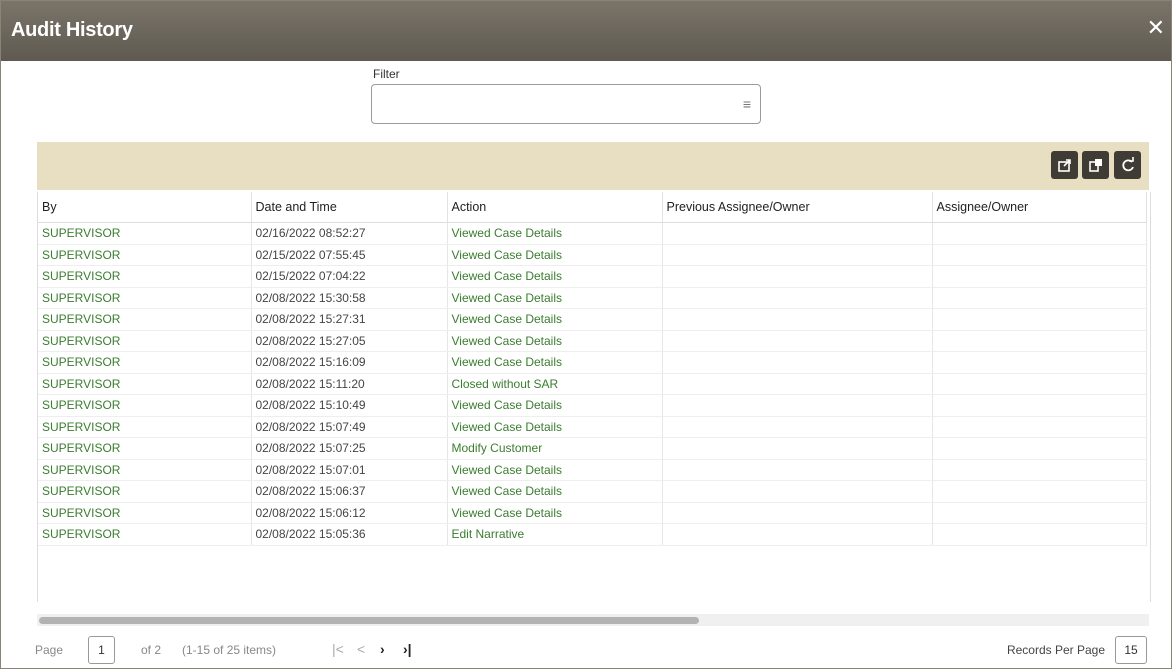  I want to click on cell-date-time: 02/08/2022 15:06:37, so click(349, 491).